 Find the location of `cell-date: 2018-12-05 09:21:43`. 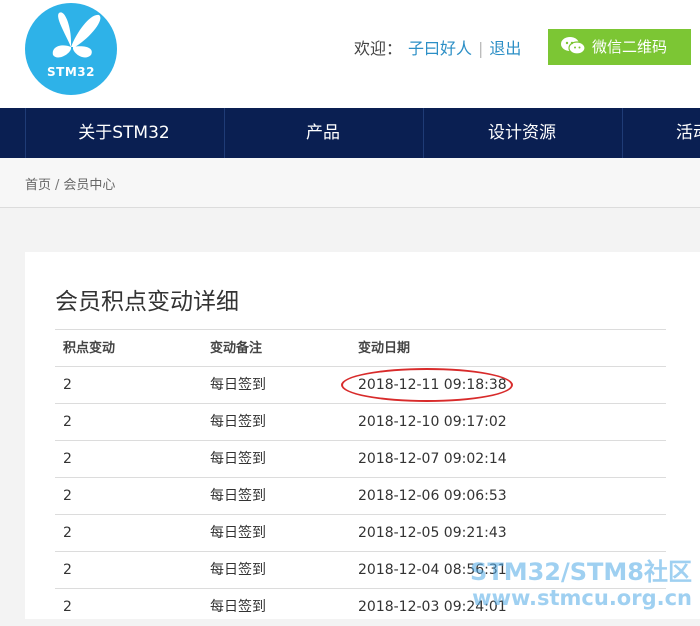

cell-date: 2018-12-05 09:21:43 is located at coordinates (432, 533).